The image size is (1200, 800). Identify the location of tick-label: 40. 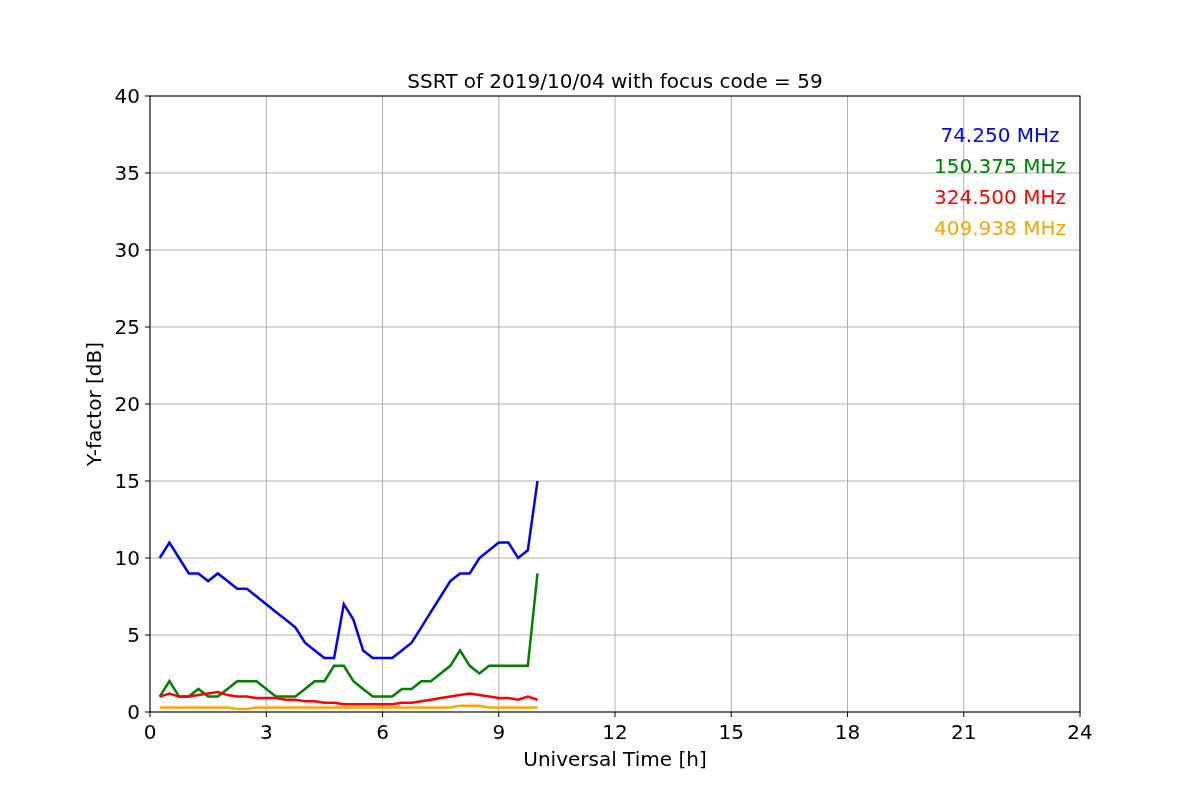
(127, 96).